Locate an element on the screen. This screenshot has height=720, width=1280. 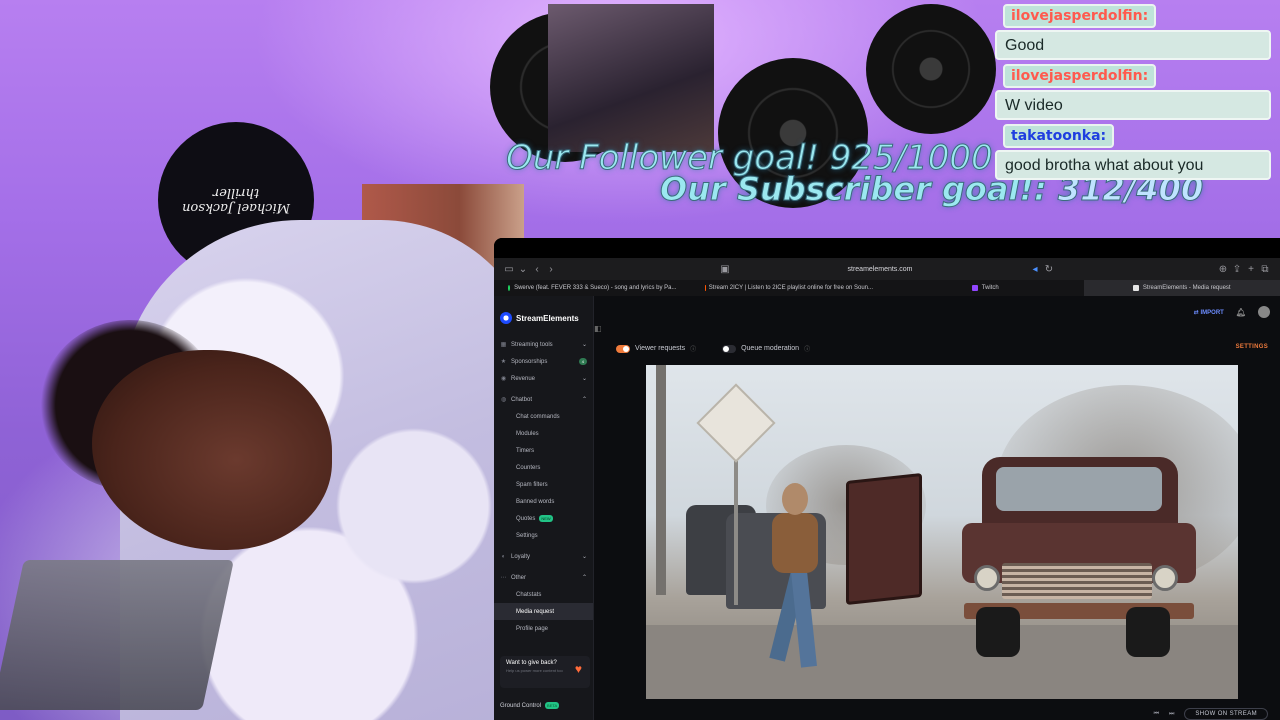
chat-text: Good is located at coordinates (1133, 45).